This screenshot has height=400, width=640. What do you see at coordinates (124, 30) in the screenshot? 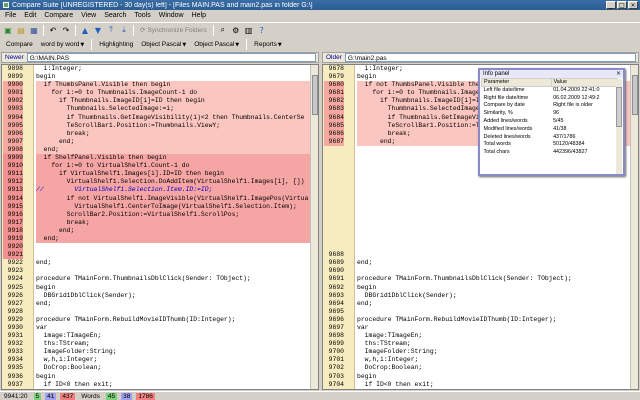
I see `last-diff-icon: ⤓` at bounding box center [124, 30].